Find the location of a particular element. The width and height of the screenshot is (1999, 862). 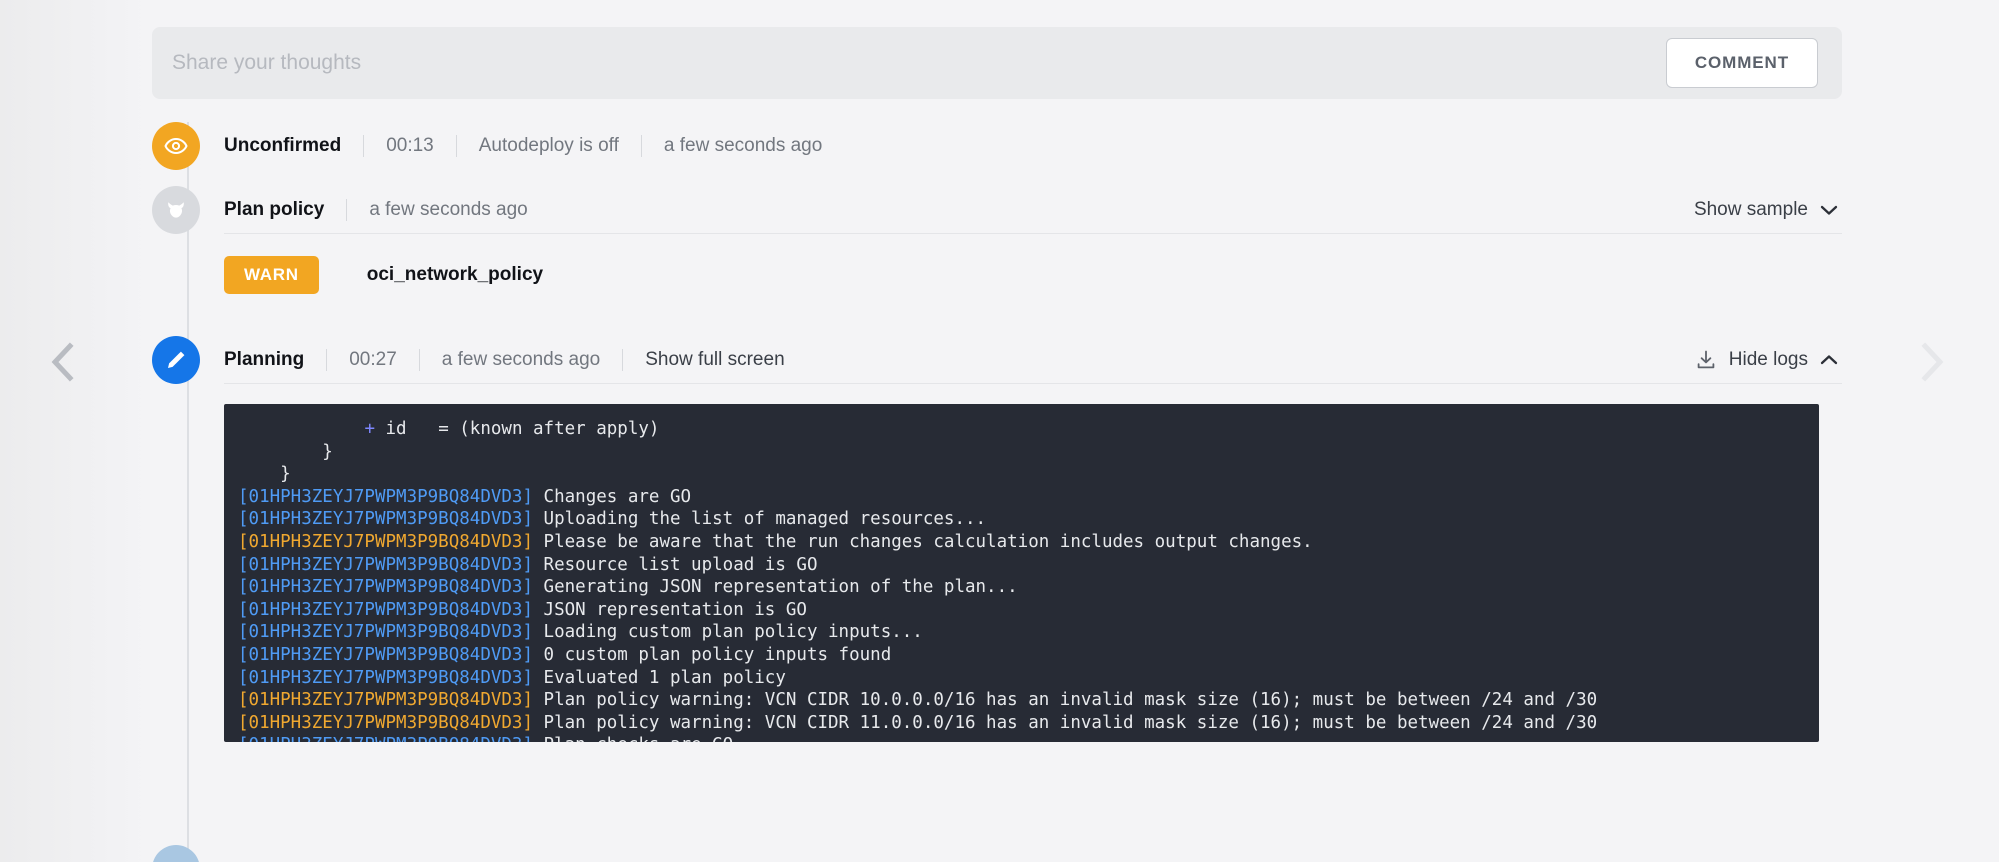

page-edge-shading is located at coordinates (75, 431).